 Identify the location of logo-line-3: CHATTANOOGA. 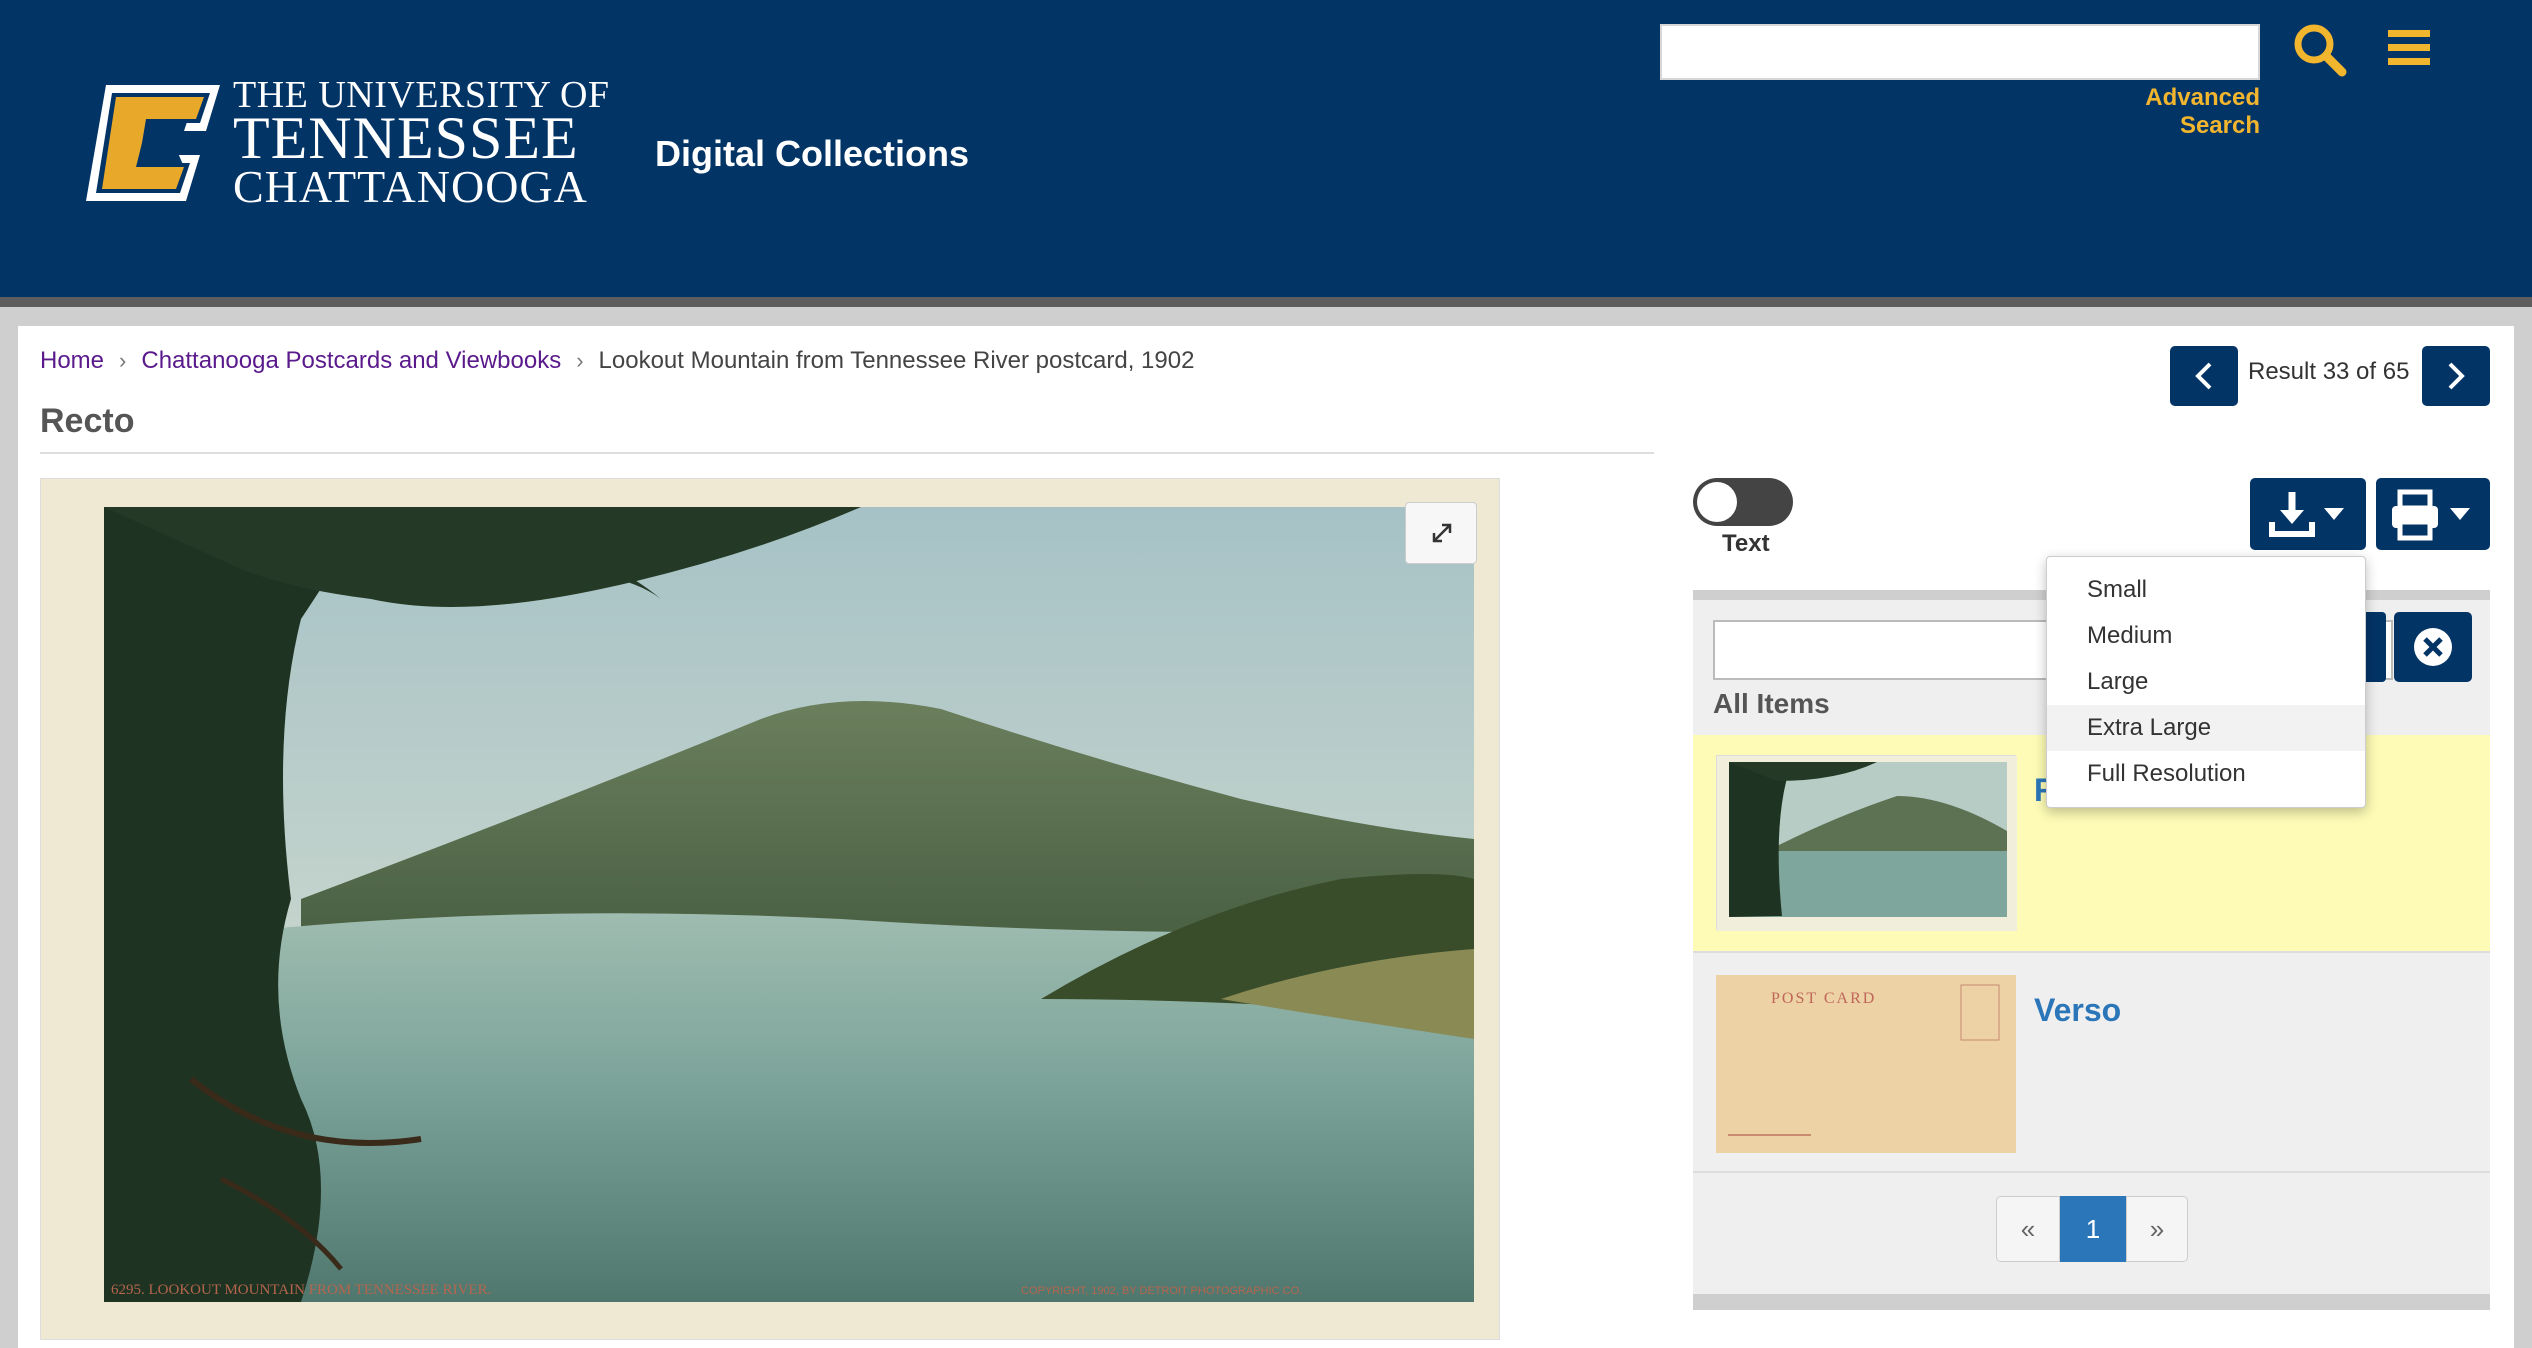
(410, 186).